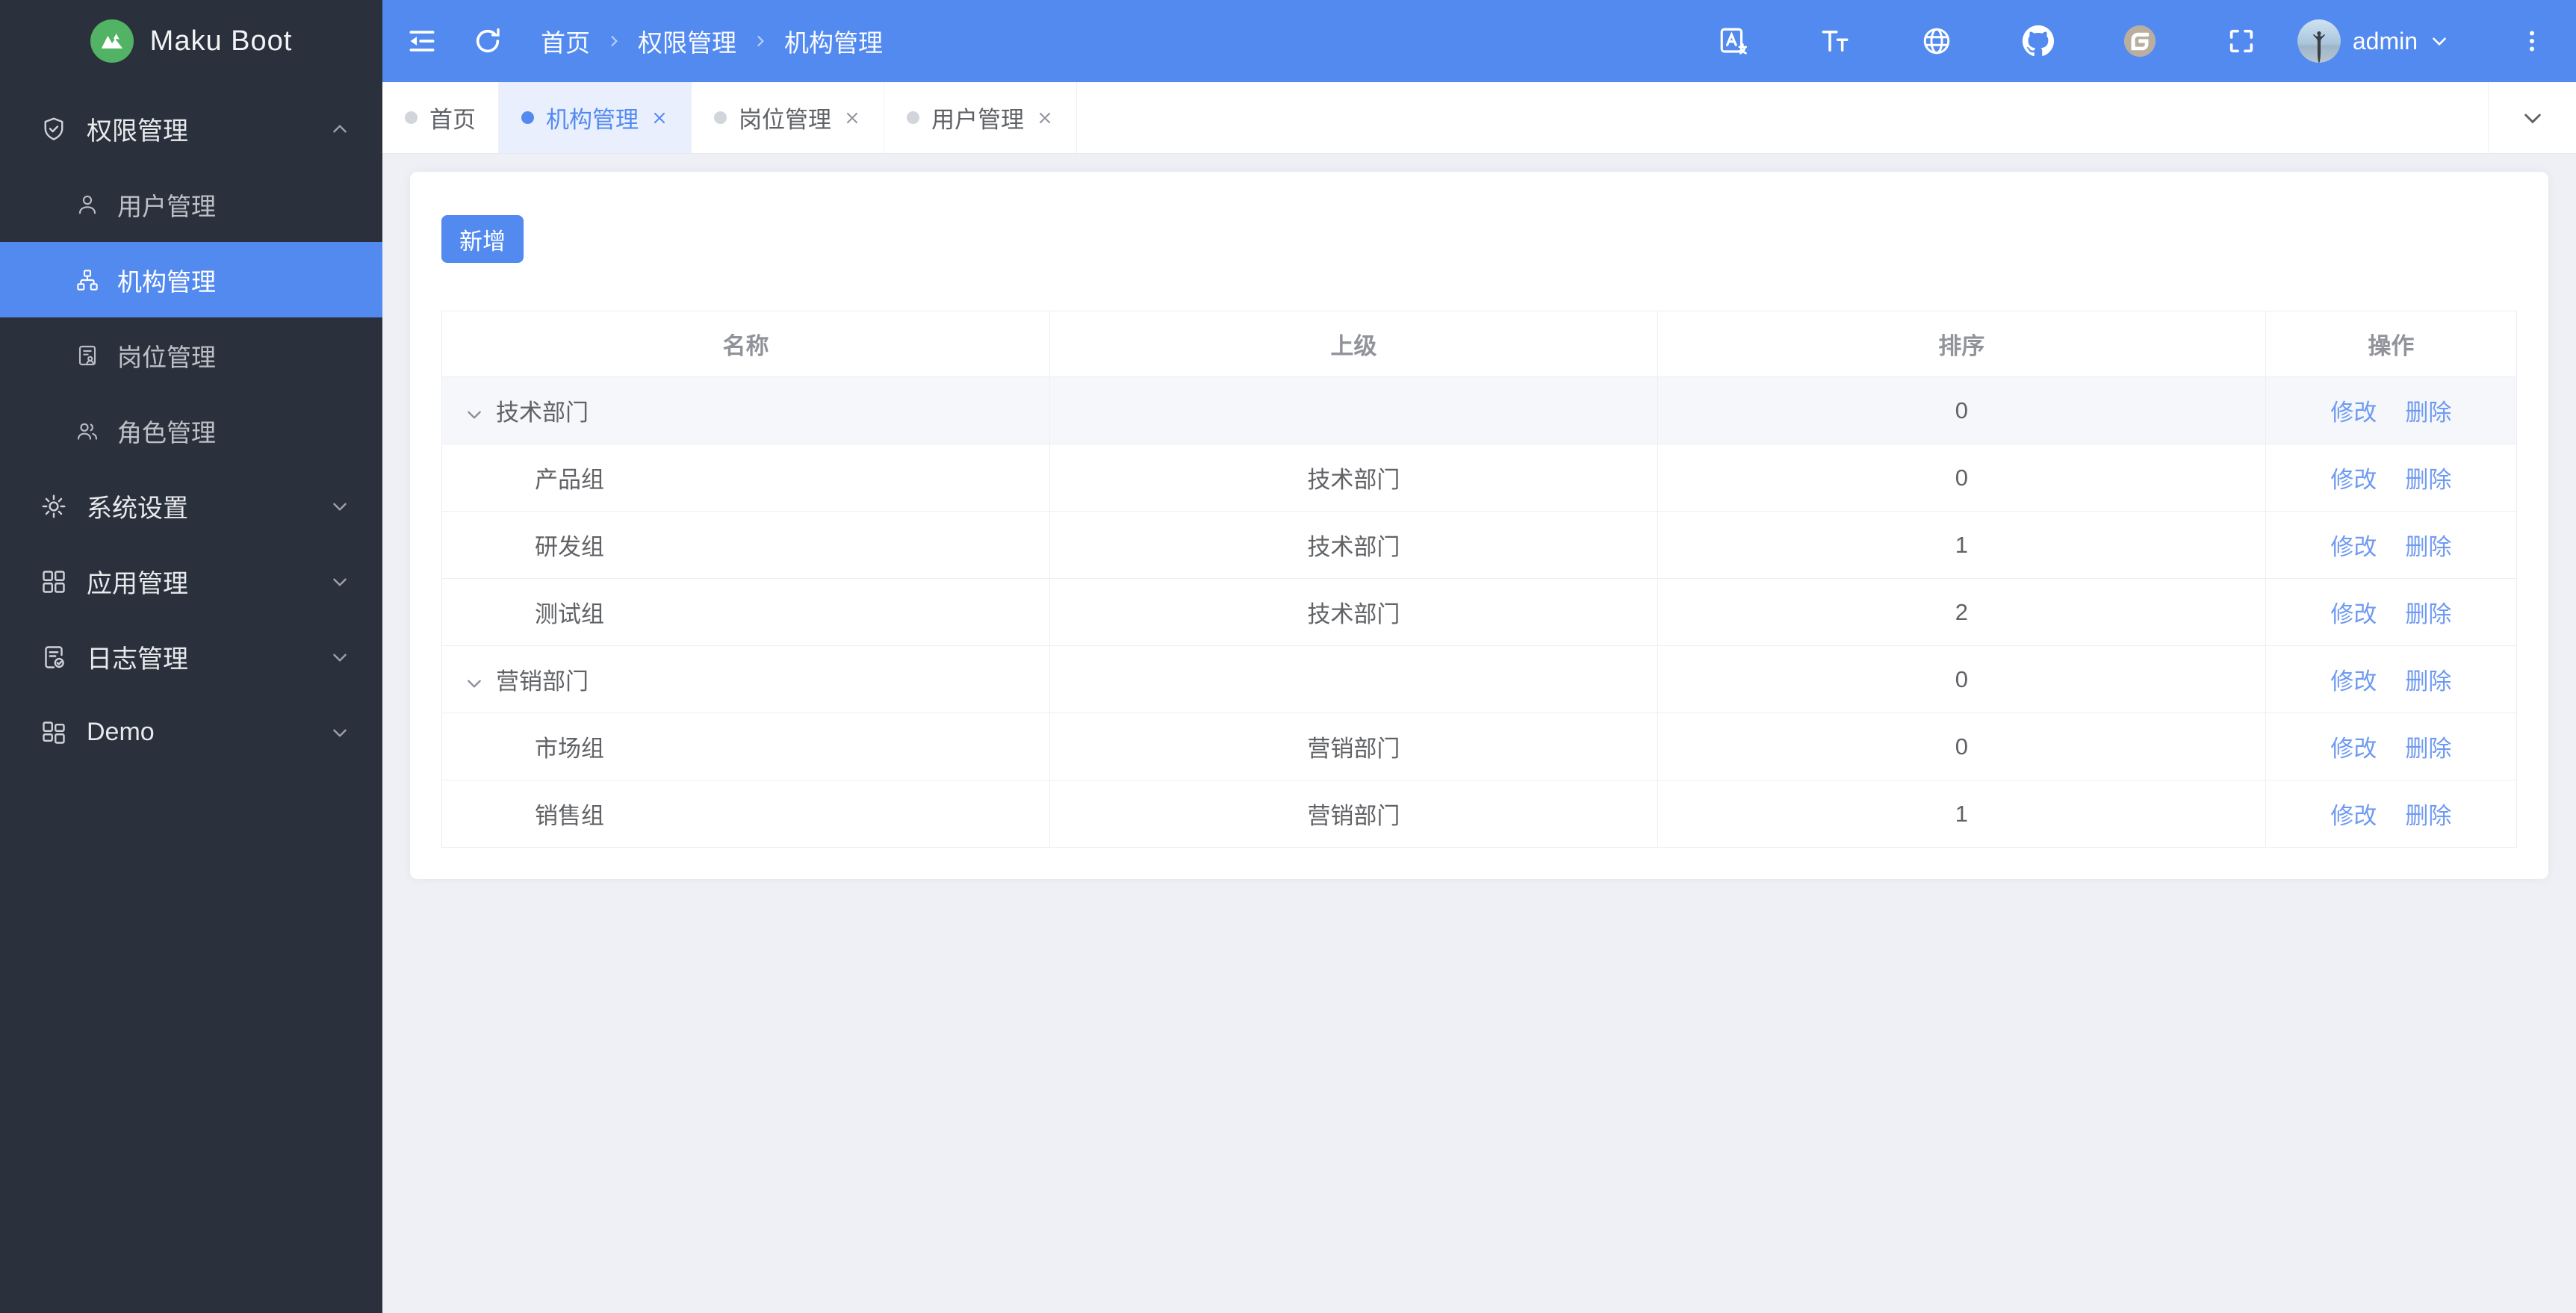  What do you see at coordinates (137, 131) in the screenshot?
I see `sidebar-group-label: 权限管理` at bounding box center [137, 131].